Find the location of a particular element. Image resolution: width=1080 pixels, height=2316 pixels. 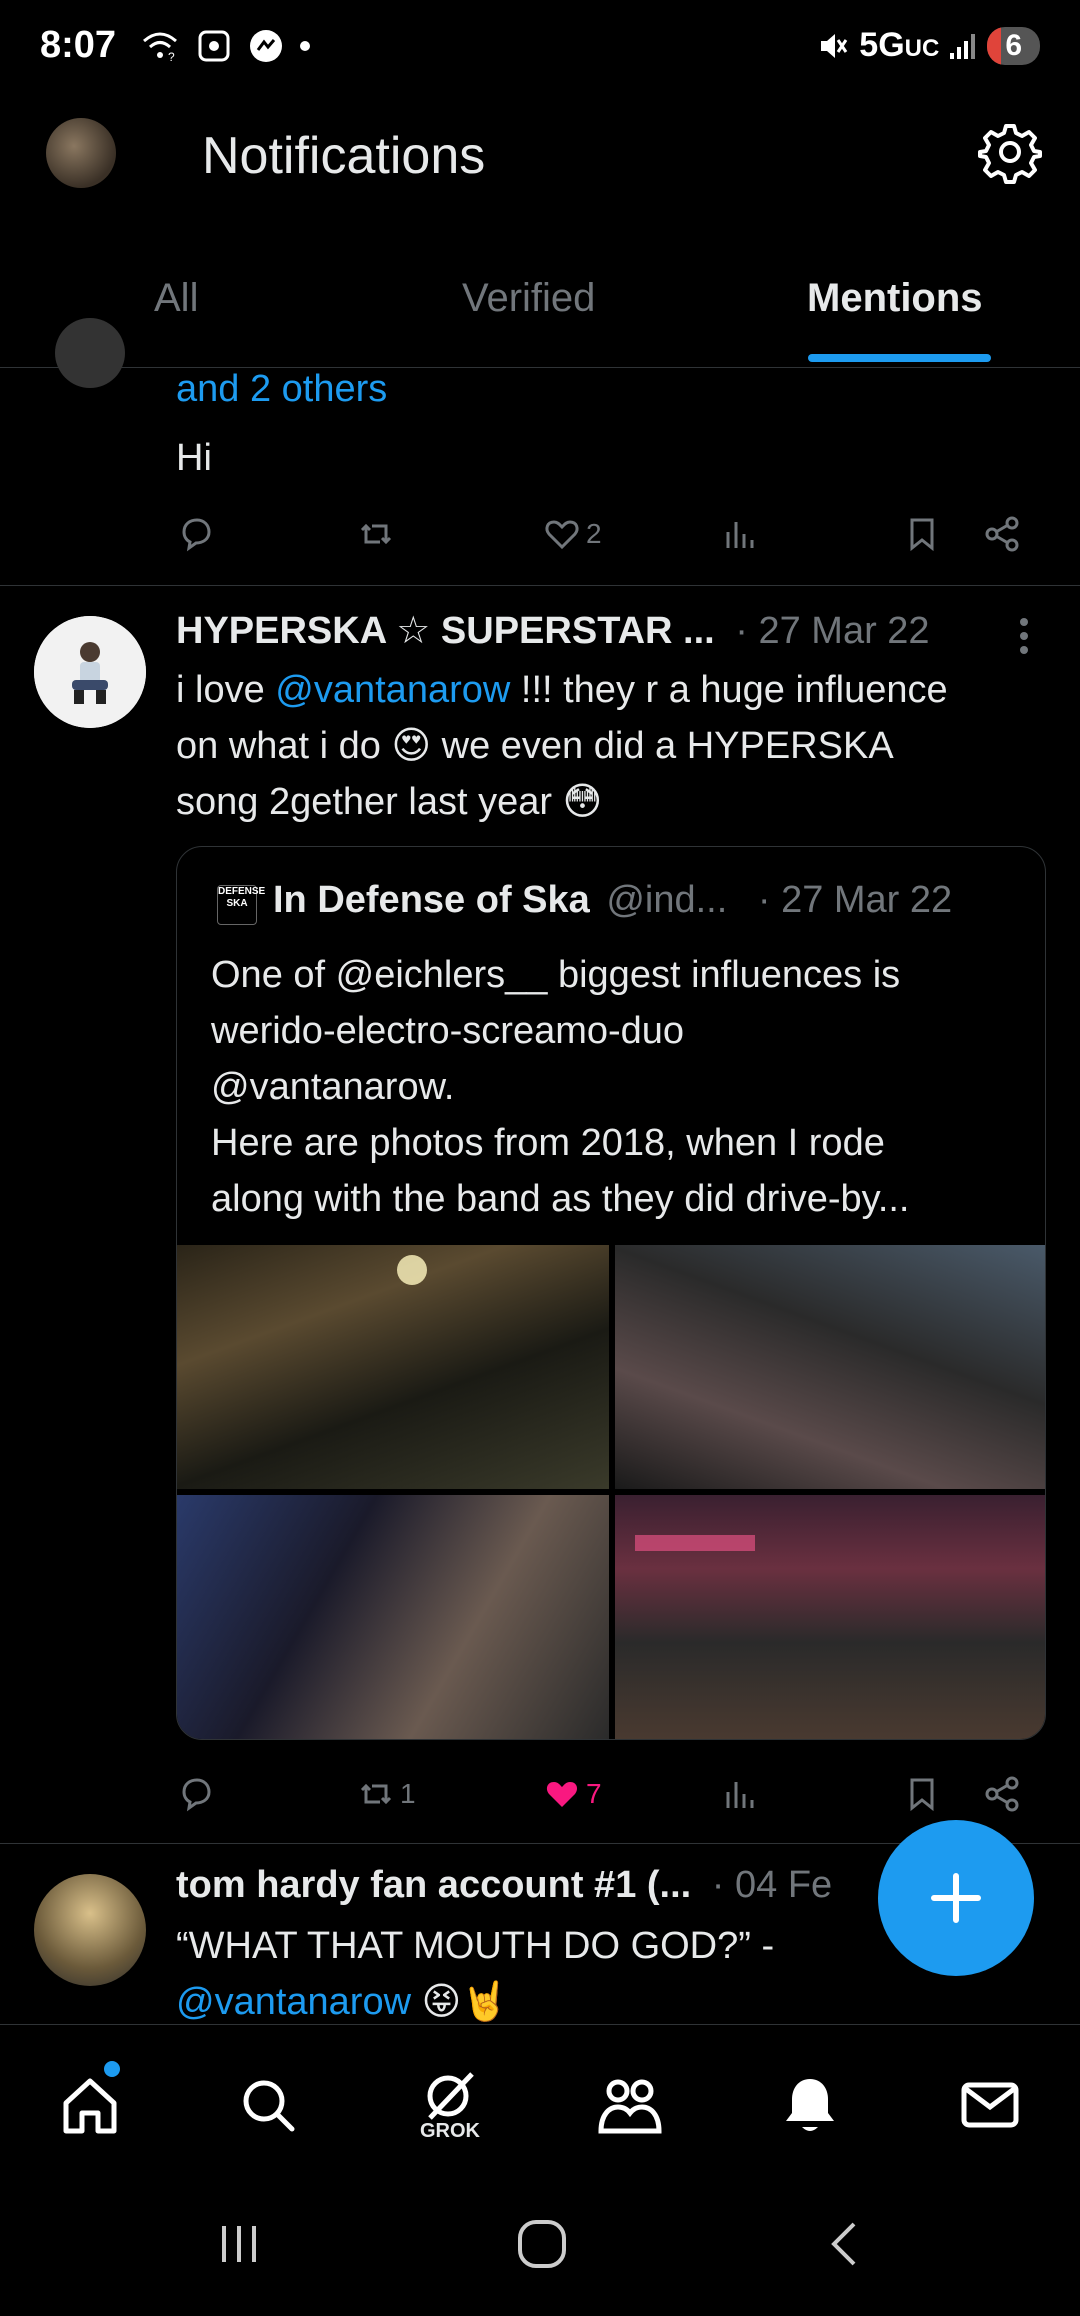

quoted-author-name: In Defense of Ska is located at coordinates (431, 900).